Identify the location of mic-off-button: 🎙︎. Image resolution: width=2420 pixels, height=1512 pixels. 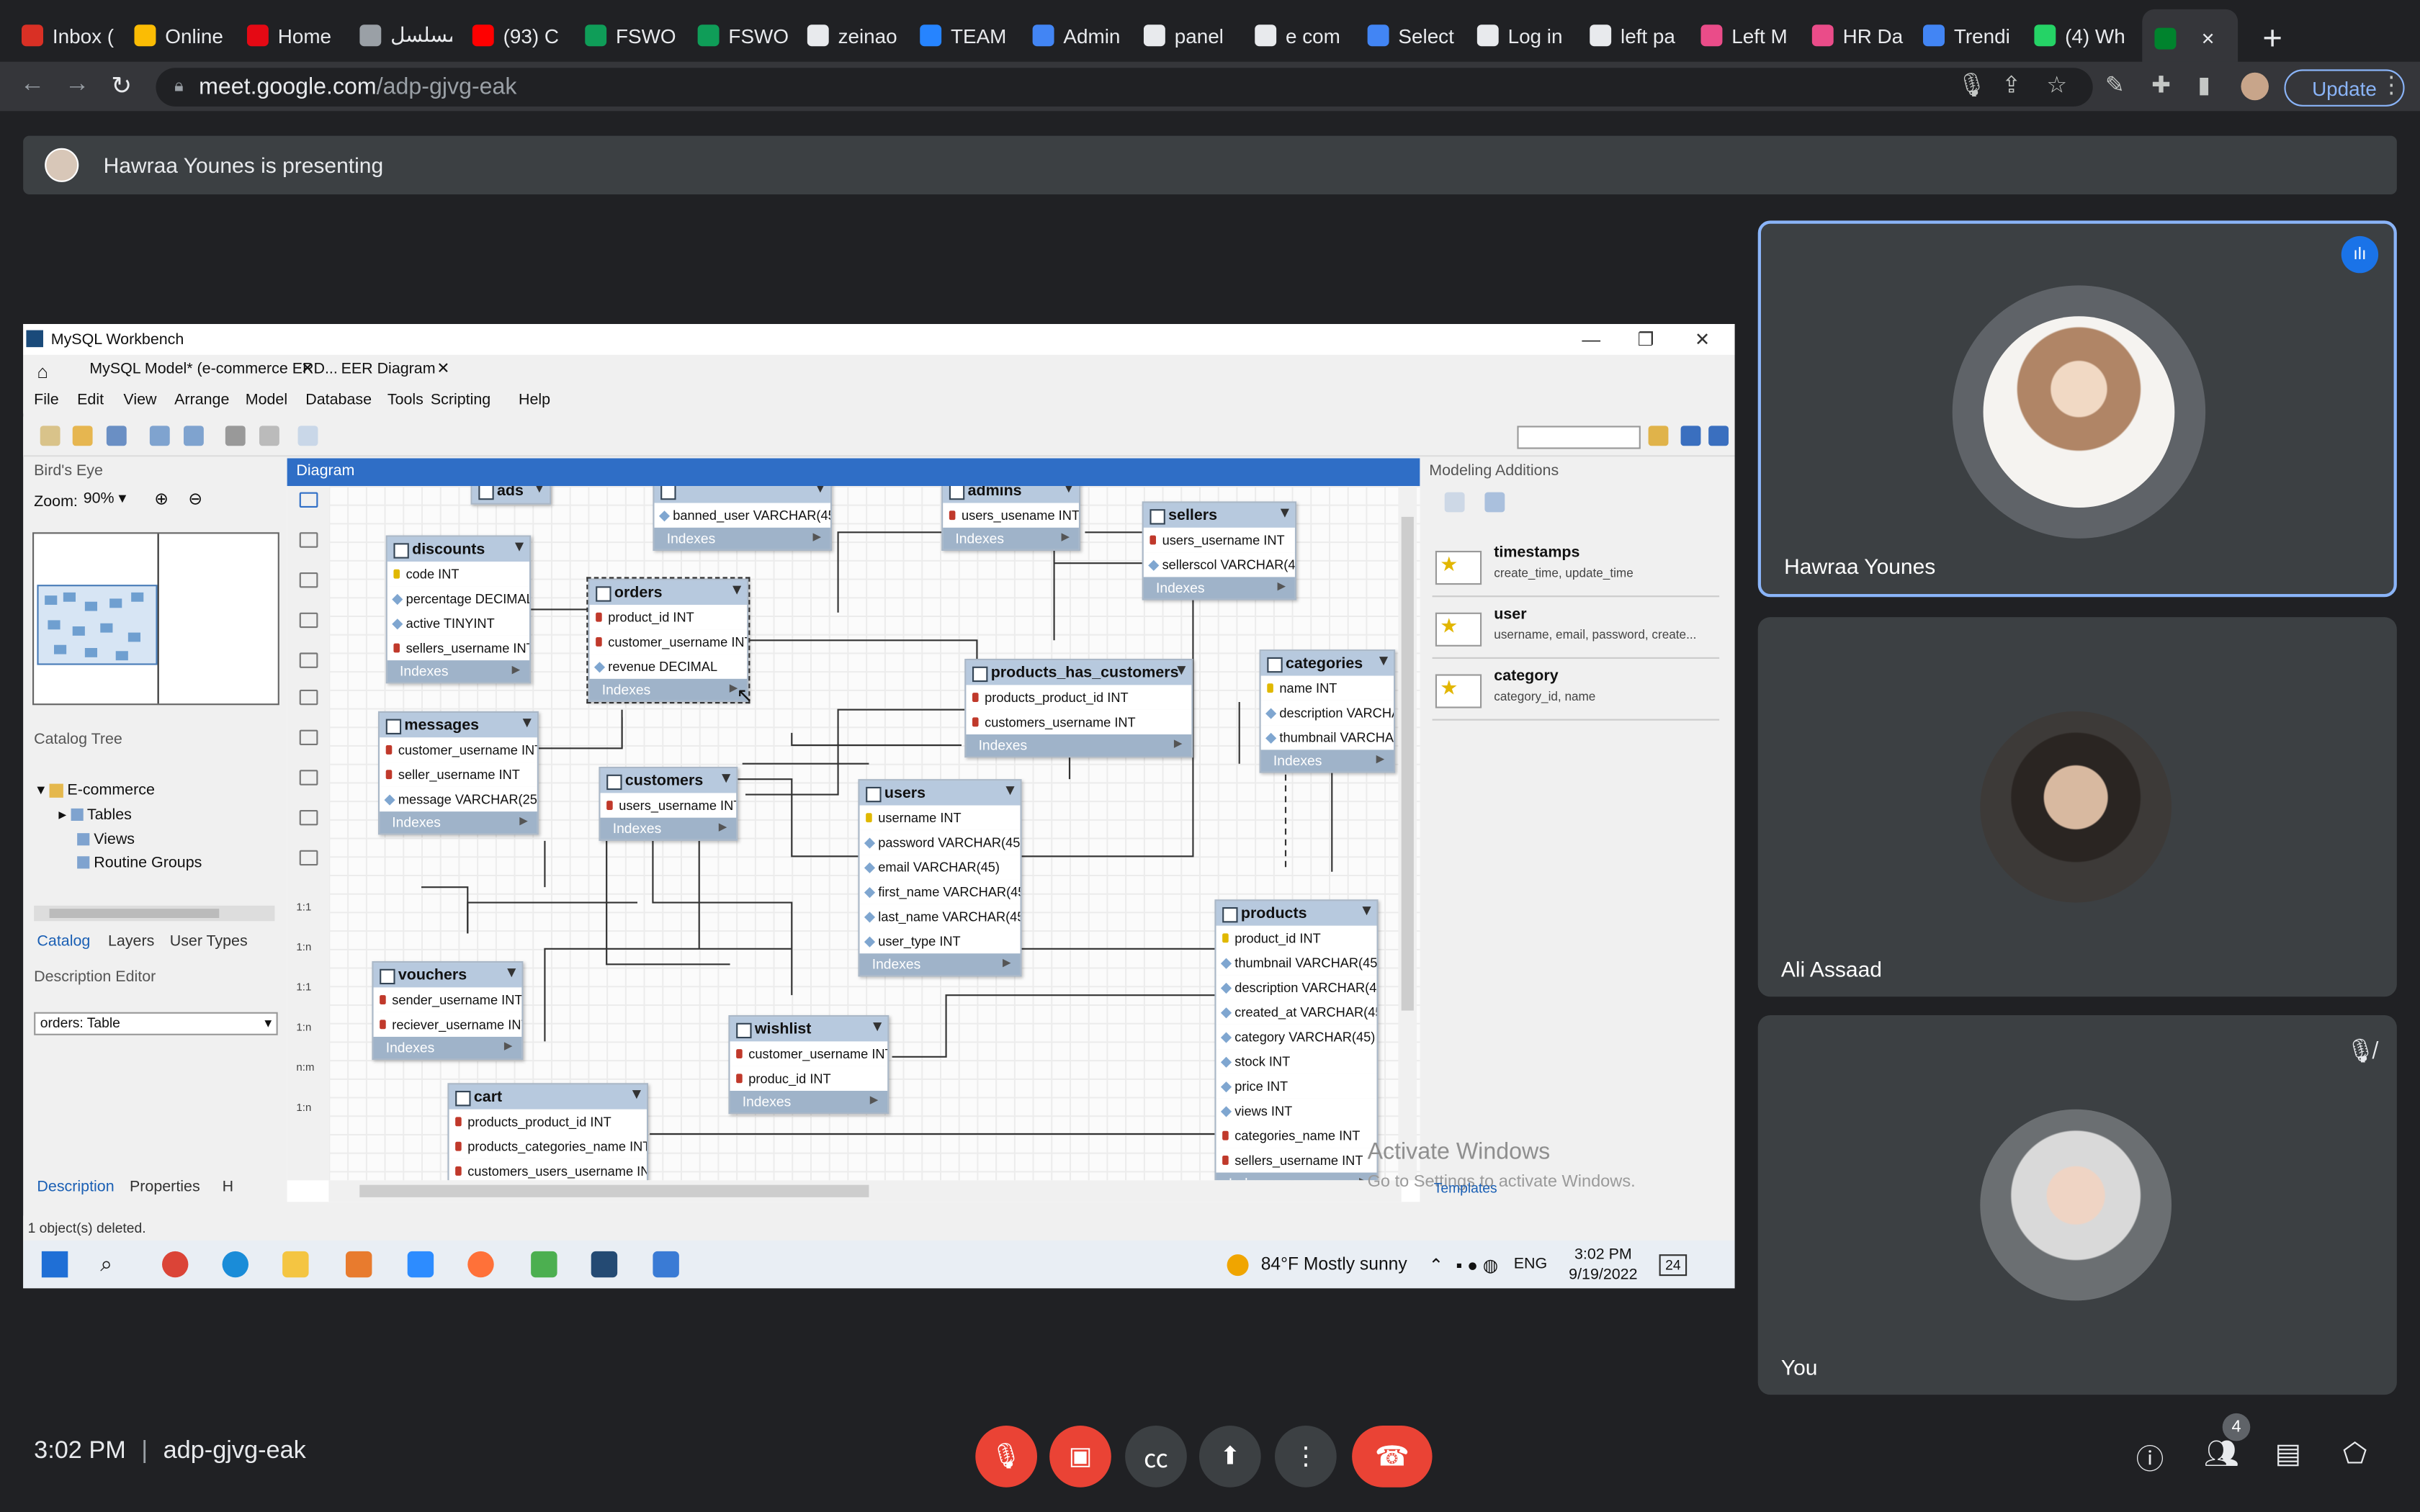
(1006, 1456).